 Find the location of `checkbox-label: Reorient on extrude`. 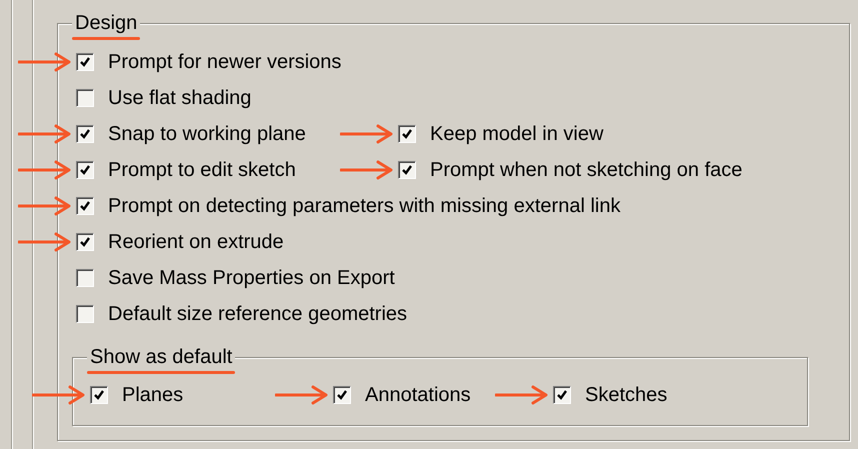

checkbox-label: Reorient on extrude is located at coordinates (196, 242).